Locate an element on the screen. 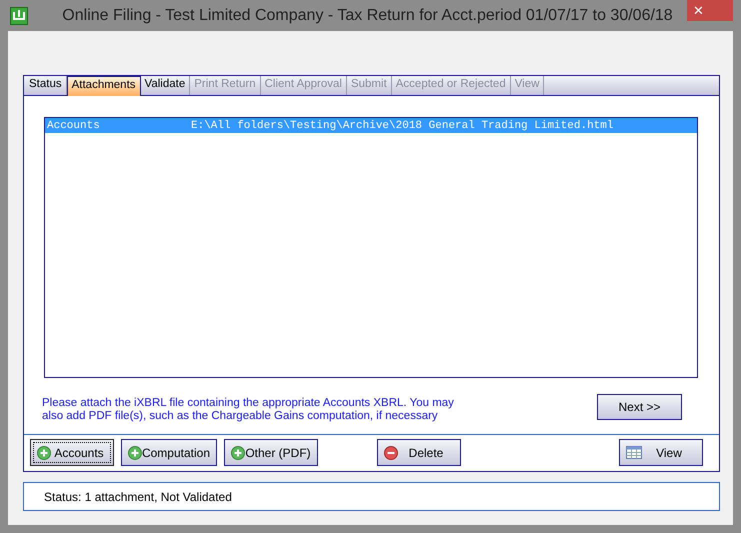 The image size is (741, 533). file-path: E:\All folders\Testing\Archive\2018 General Trading Limited.html is located at coordinates (402, 126).